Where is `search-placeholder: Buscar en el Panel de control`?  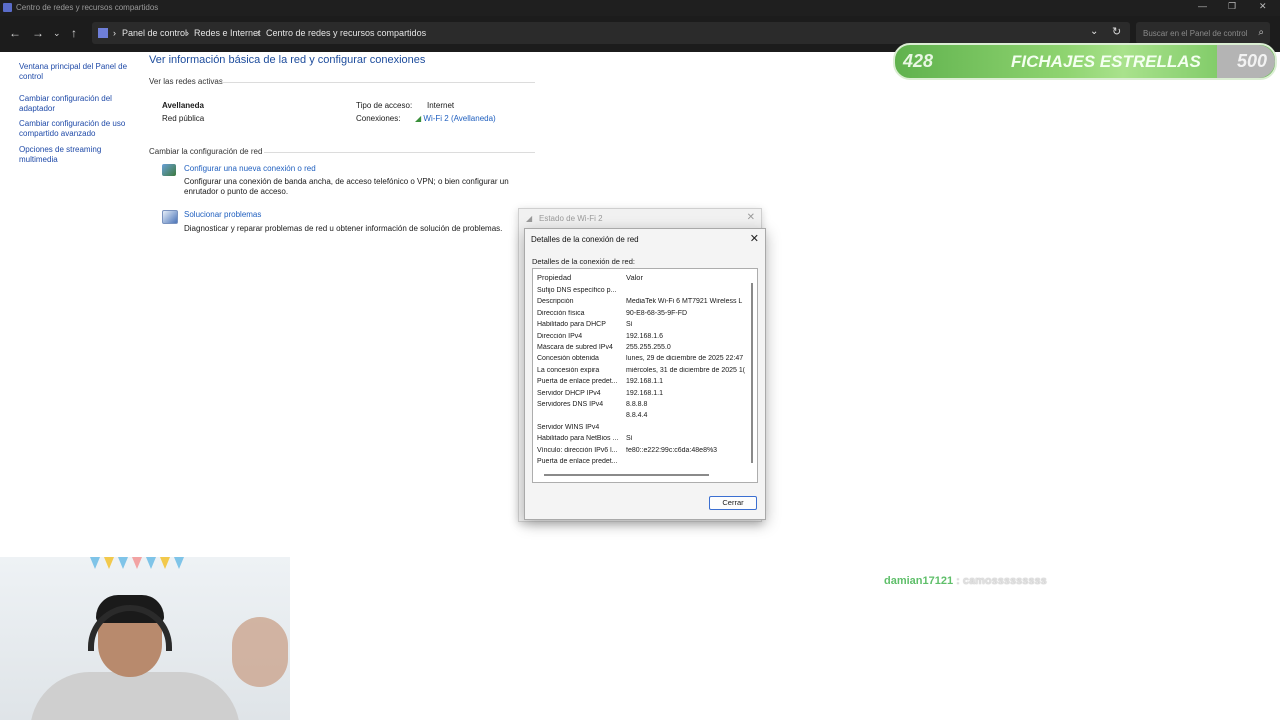
search-placeholder: Buscar en el Panel de control is located at coordinates (1195, 33).